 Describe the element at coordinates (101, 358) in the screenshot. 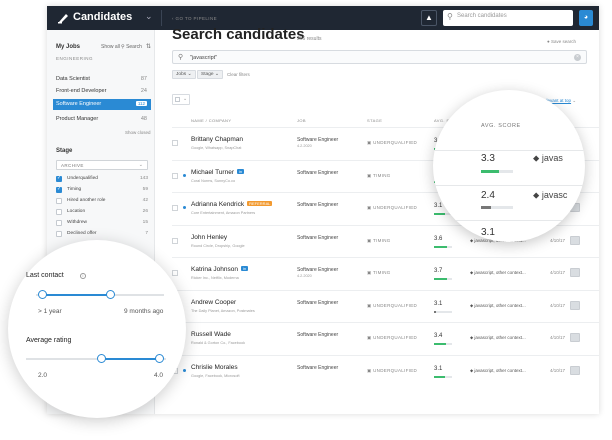

I see `average-rating-min-handle` at that location.